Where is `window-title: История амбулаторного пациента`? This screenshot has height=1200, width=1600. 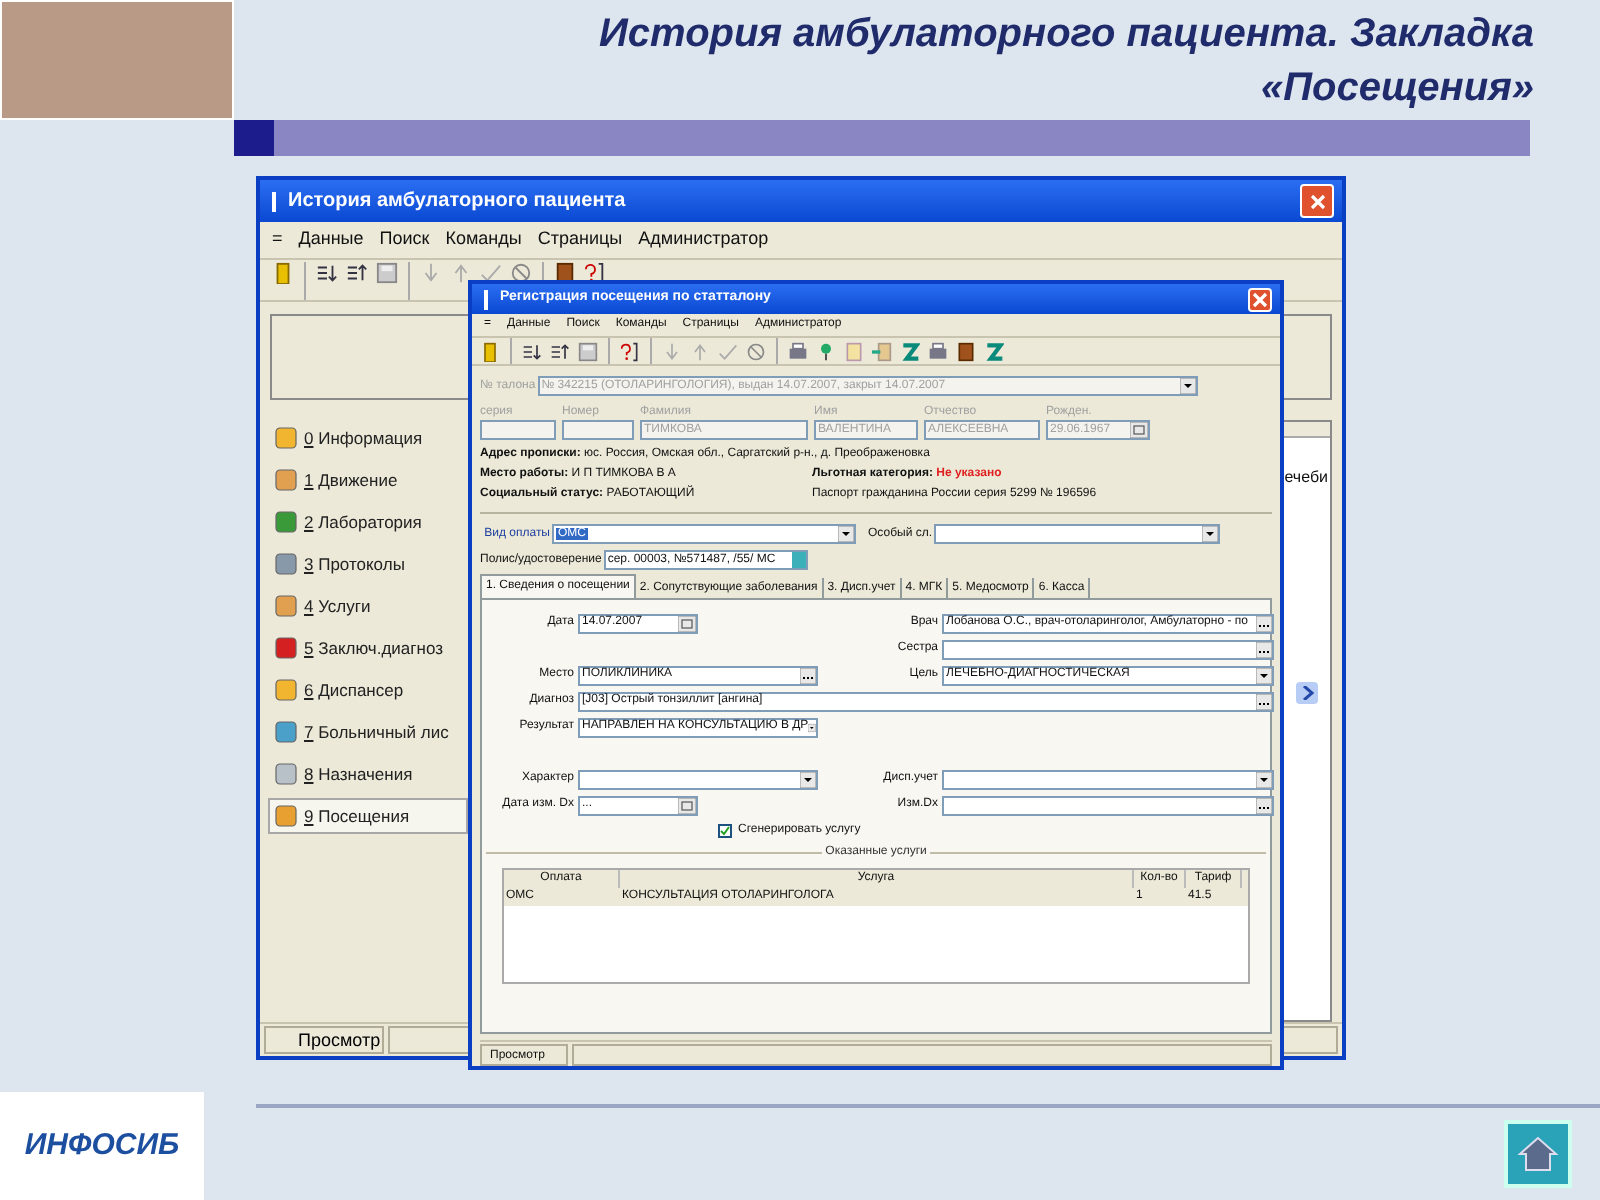 window-title: История амбулаторного пациента is located at coordinates (458, 202).